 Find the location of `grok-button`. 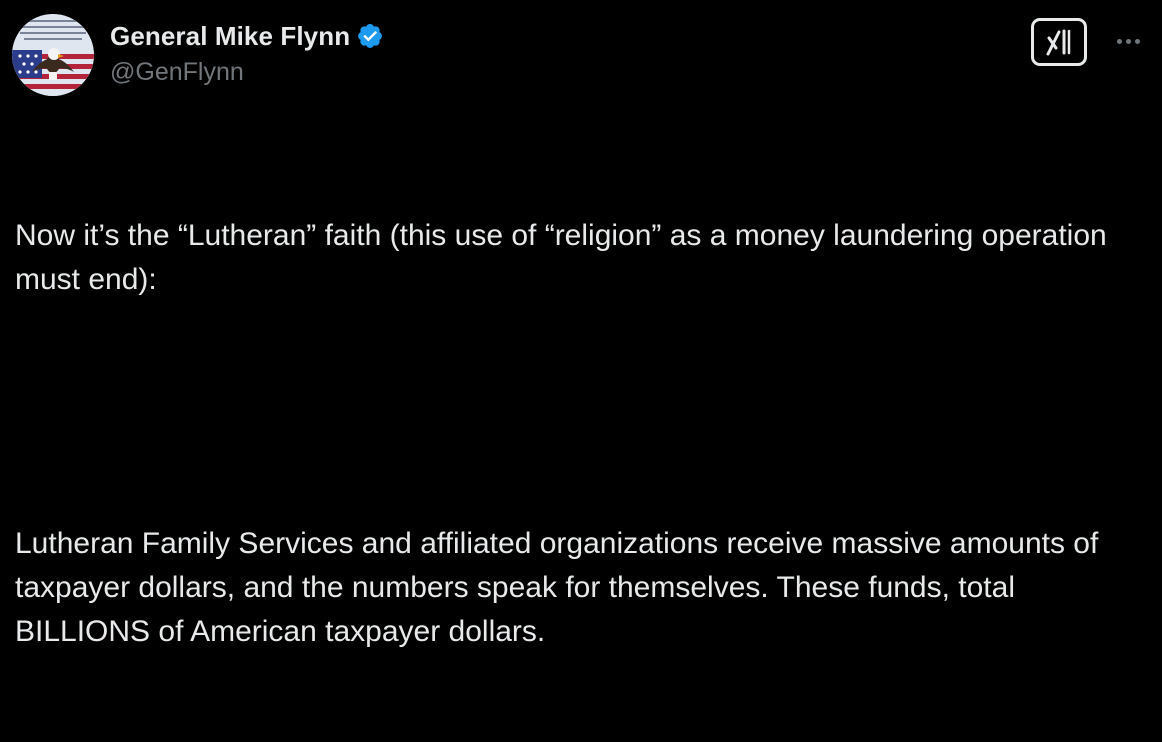

grok-button is located at coordinates (1059, 42).